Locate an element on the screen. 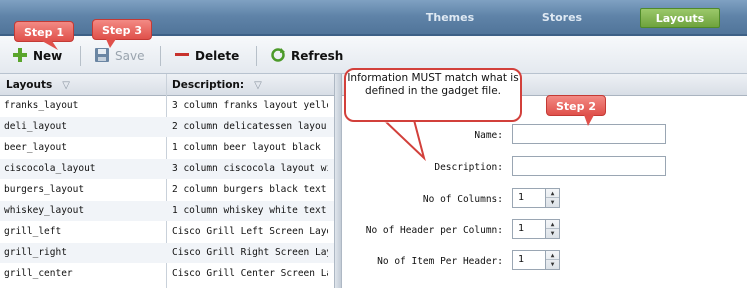 This screenshot has width=747, height=288. header-per-column-label: No of Header per Column: is located at coordinates (434, 230).